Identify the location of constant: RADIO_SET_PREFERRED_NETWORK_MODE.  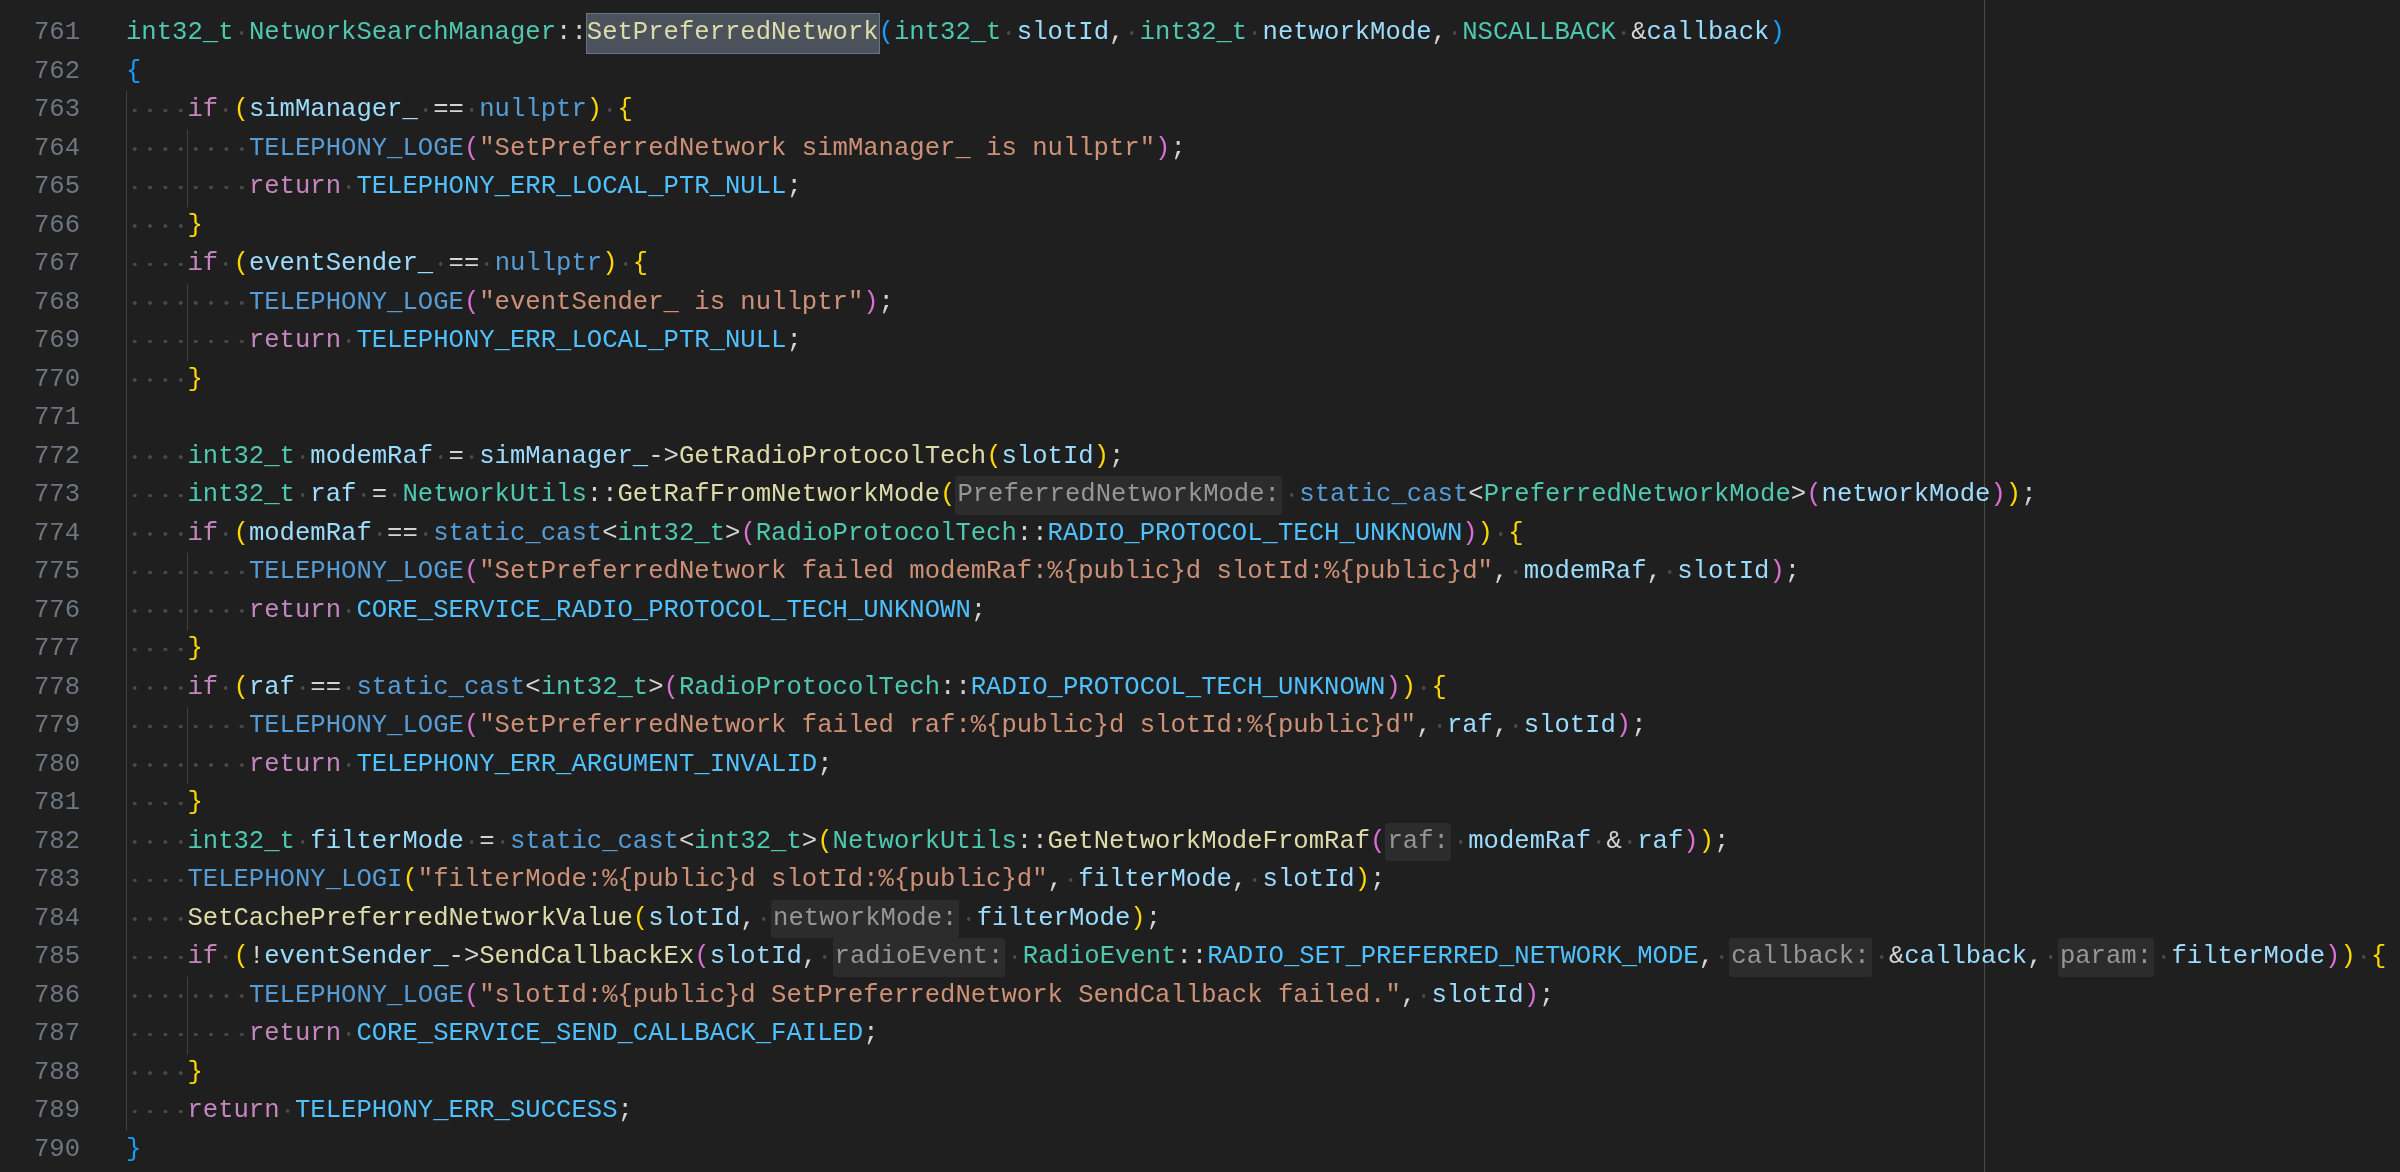
(1453, 957).